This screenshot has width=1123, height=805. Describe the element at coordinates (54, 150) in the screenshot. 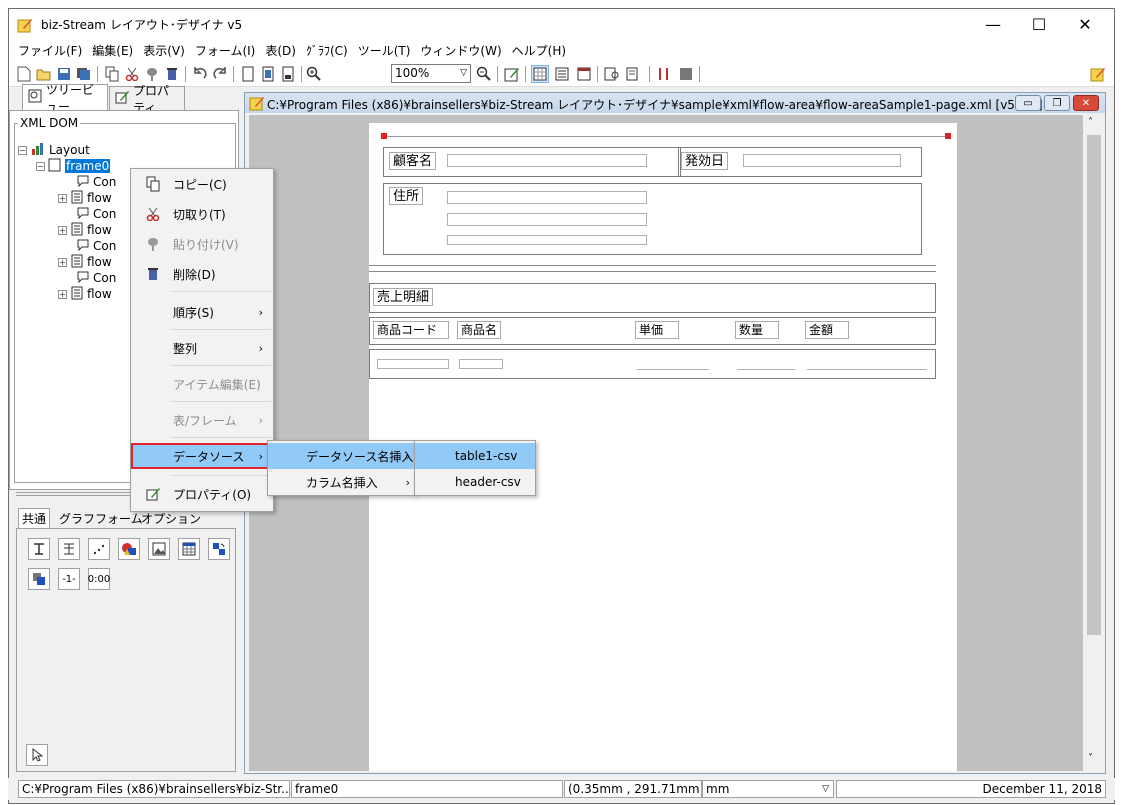

I see `tree-item-layout: − Layout` at that location.